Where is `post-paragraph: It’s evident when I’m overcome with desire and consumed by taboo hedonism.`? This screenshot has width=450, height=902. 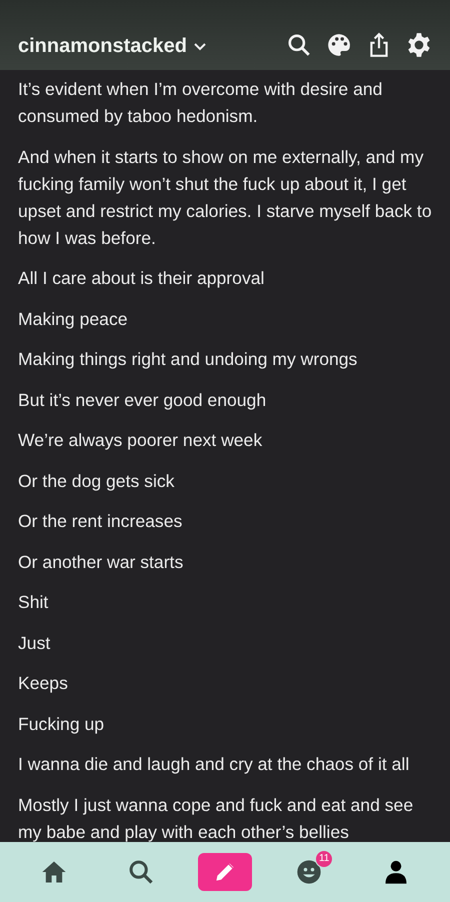
post-paragraph: It’s evident when I’m overcome with desire and consumed by taboo hedonism. is located at coordinates (201, 103).